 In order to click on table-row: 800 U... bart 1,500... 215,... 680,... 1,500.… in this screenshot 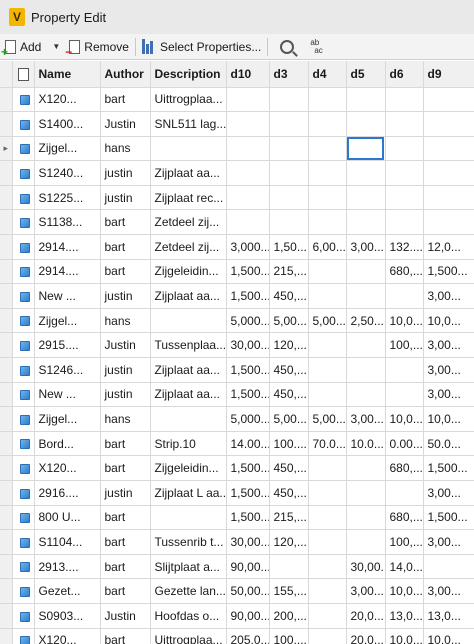, I will do `click(237, 518)`.